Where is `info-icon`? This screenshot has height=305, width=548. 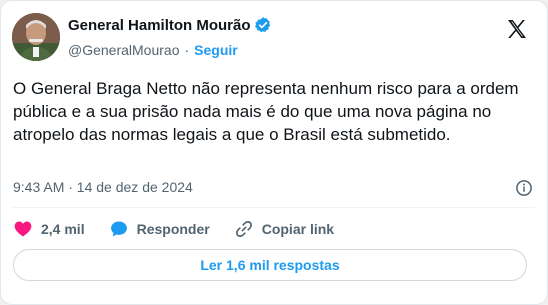
info-icon is located at coordinates (524, 188).